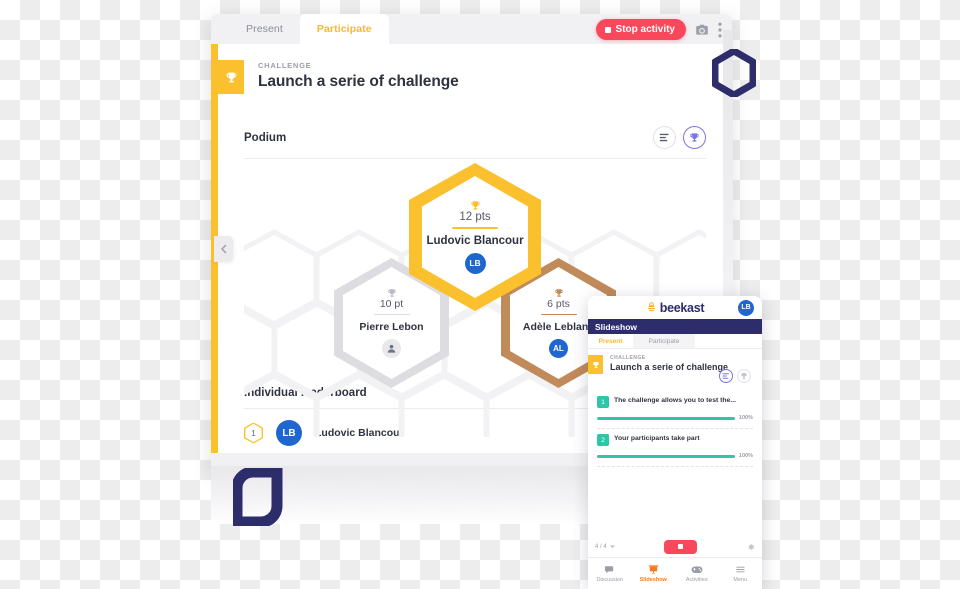 This screenshot has width=960, height=589. What do you see at coordinates (475, 126) in the screenshot?
I see `podium-header: Podium` at bounding box center [475, 126].